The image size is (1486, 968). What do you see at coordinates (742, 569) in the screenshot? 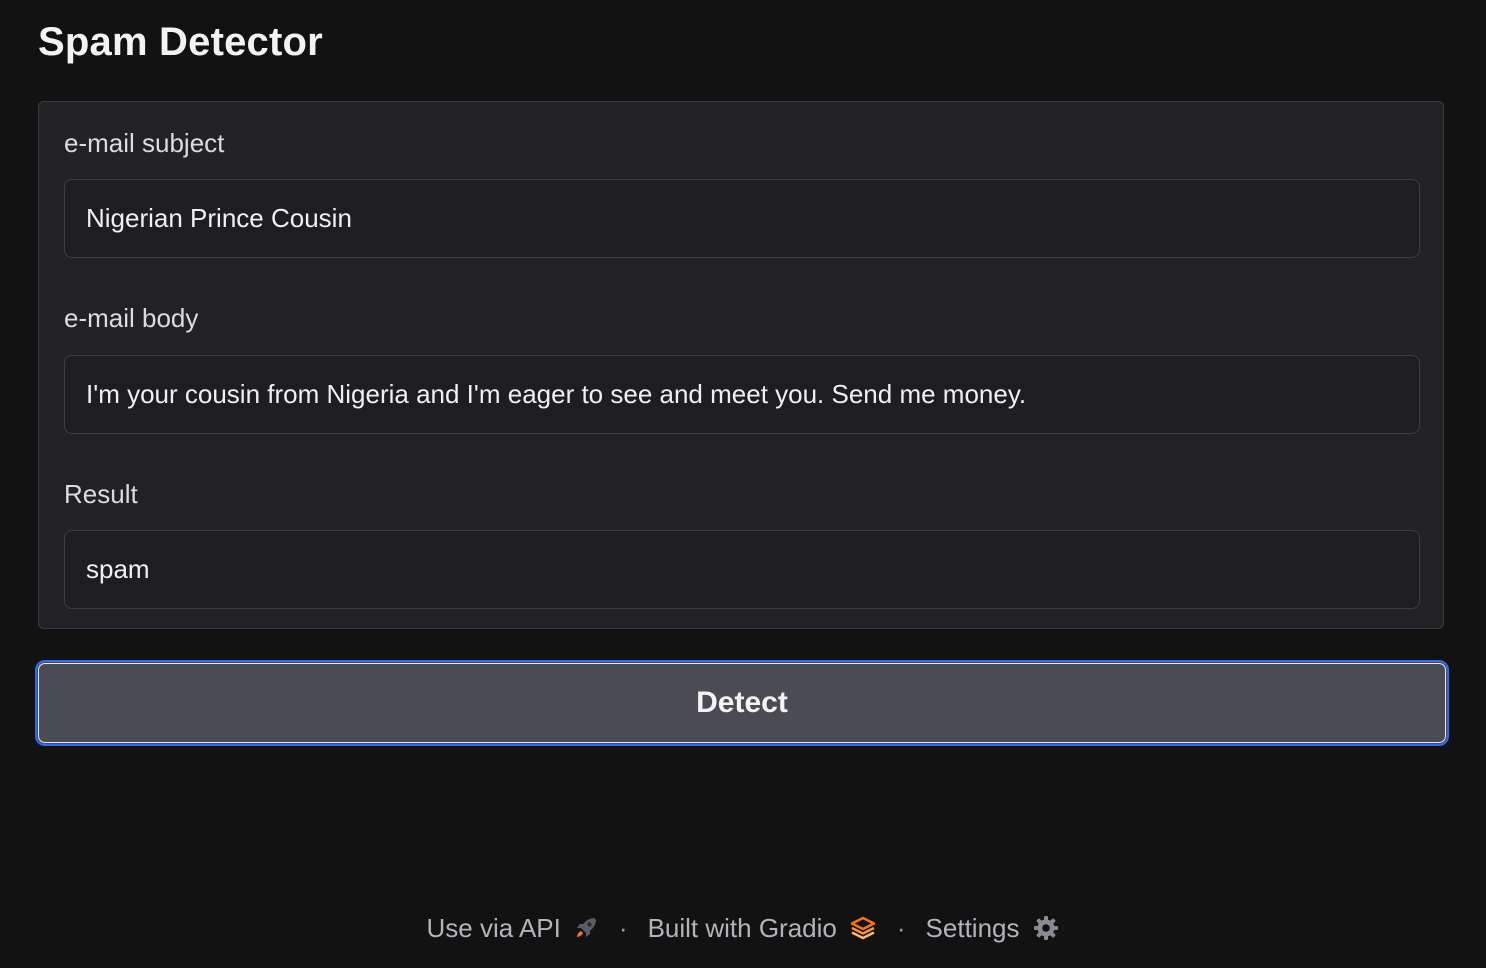
I see `result-output: spam` at bounding box center [742, 569].